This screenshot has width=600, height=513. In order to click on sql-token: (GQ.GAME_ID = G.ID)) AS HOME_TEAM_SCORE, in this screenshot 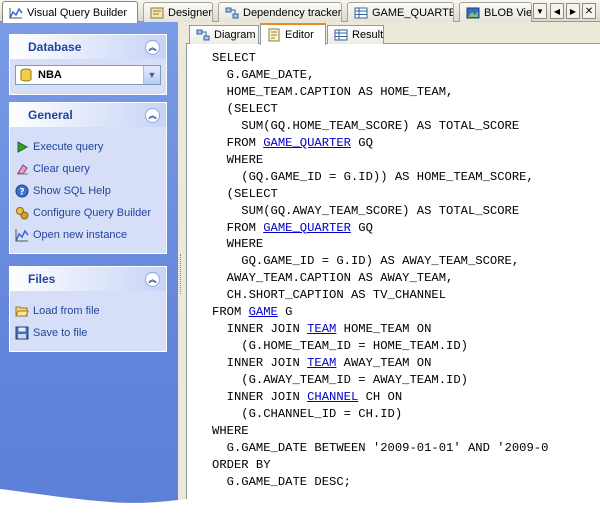, I will do `click(373, 176)`.